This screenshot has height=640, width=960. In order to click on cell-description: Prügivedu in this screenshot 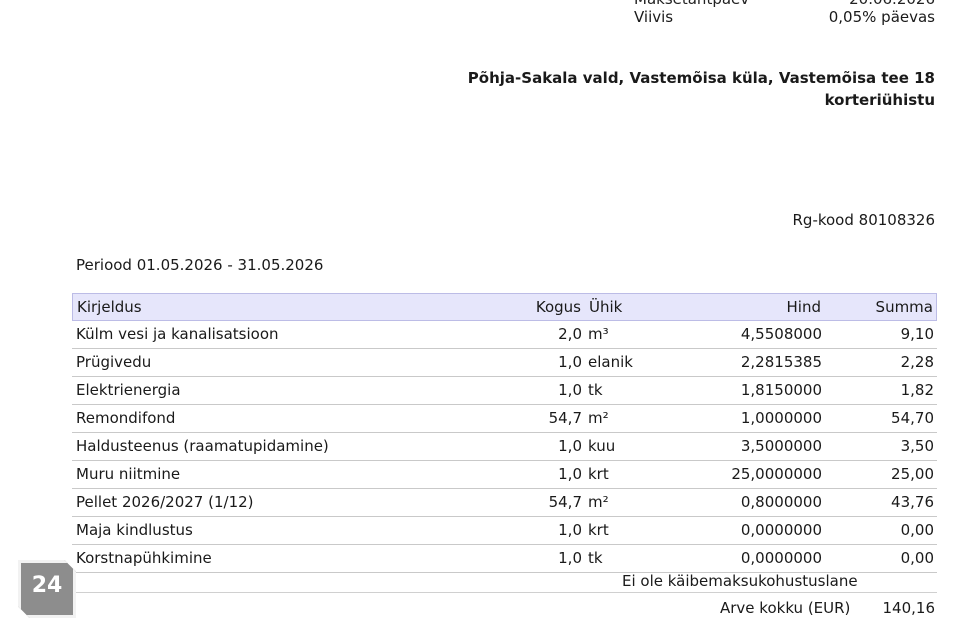, I will do `click(114, 362)`.